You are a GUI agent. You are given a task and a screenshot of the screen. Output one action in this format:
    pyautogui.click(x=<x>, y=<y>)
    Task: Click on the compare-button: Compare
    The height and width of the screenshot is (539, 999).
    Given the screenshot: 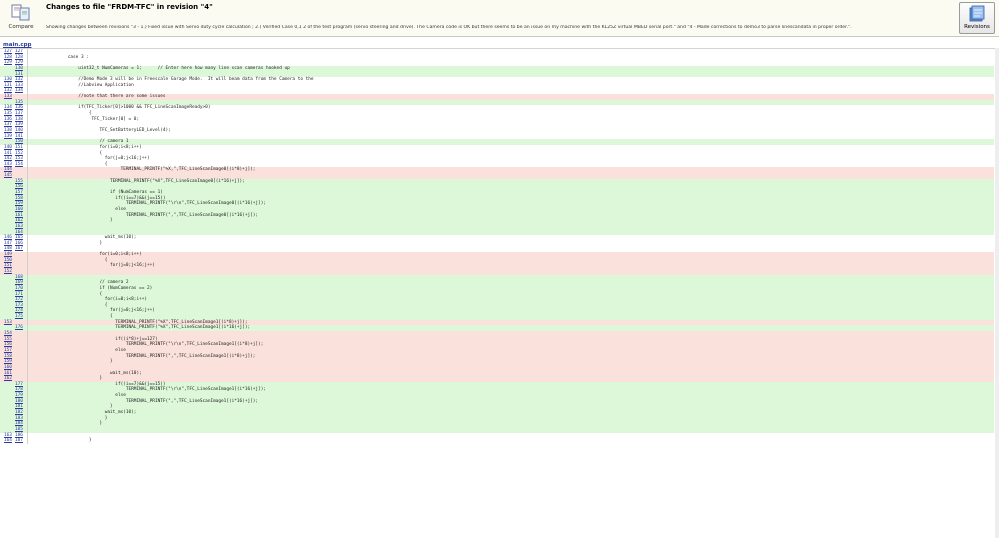 What is the action you would take?
    pyautogui.click(x=21, y=18)
    